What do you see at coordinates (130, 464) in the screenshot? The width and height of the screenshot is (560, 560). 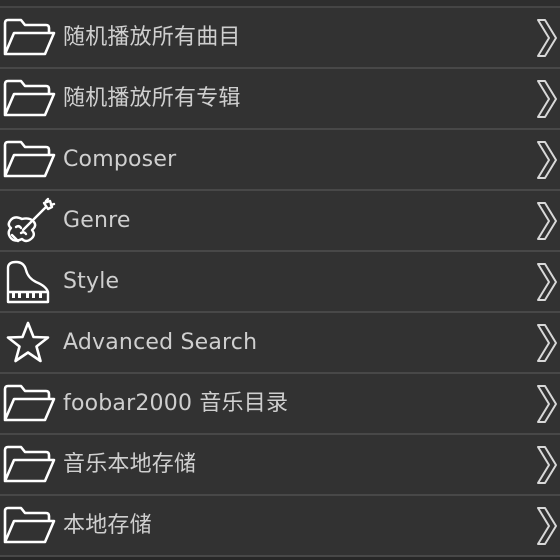 I see `list-item-label: 音乐本地存储` at bounding box center [130, 464].